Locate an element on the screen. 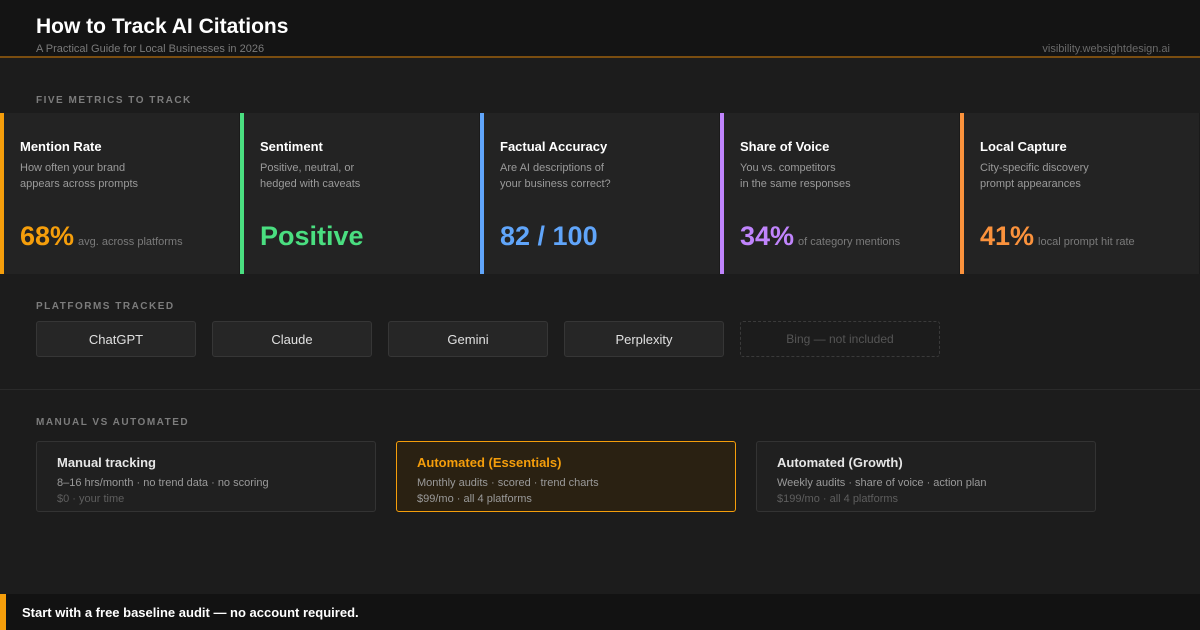 Image resolution: width=1200 pixels, height=630 pixels. platform-chip-perplexity: Perplexity is located at coordinates (644, 339).